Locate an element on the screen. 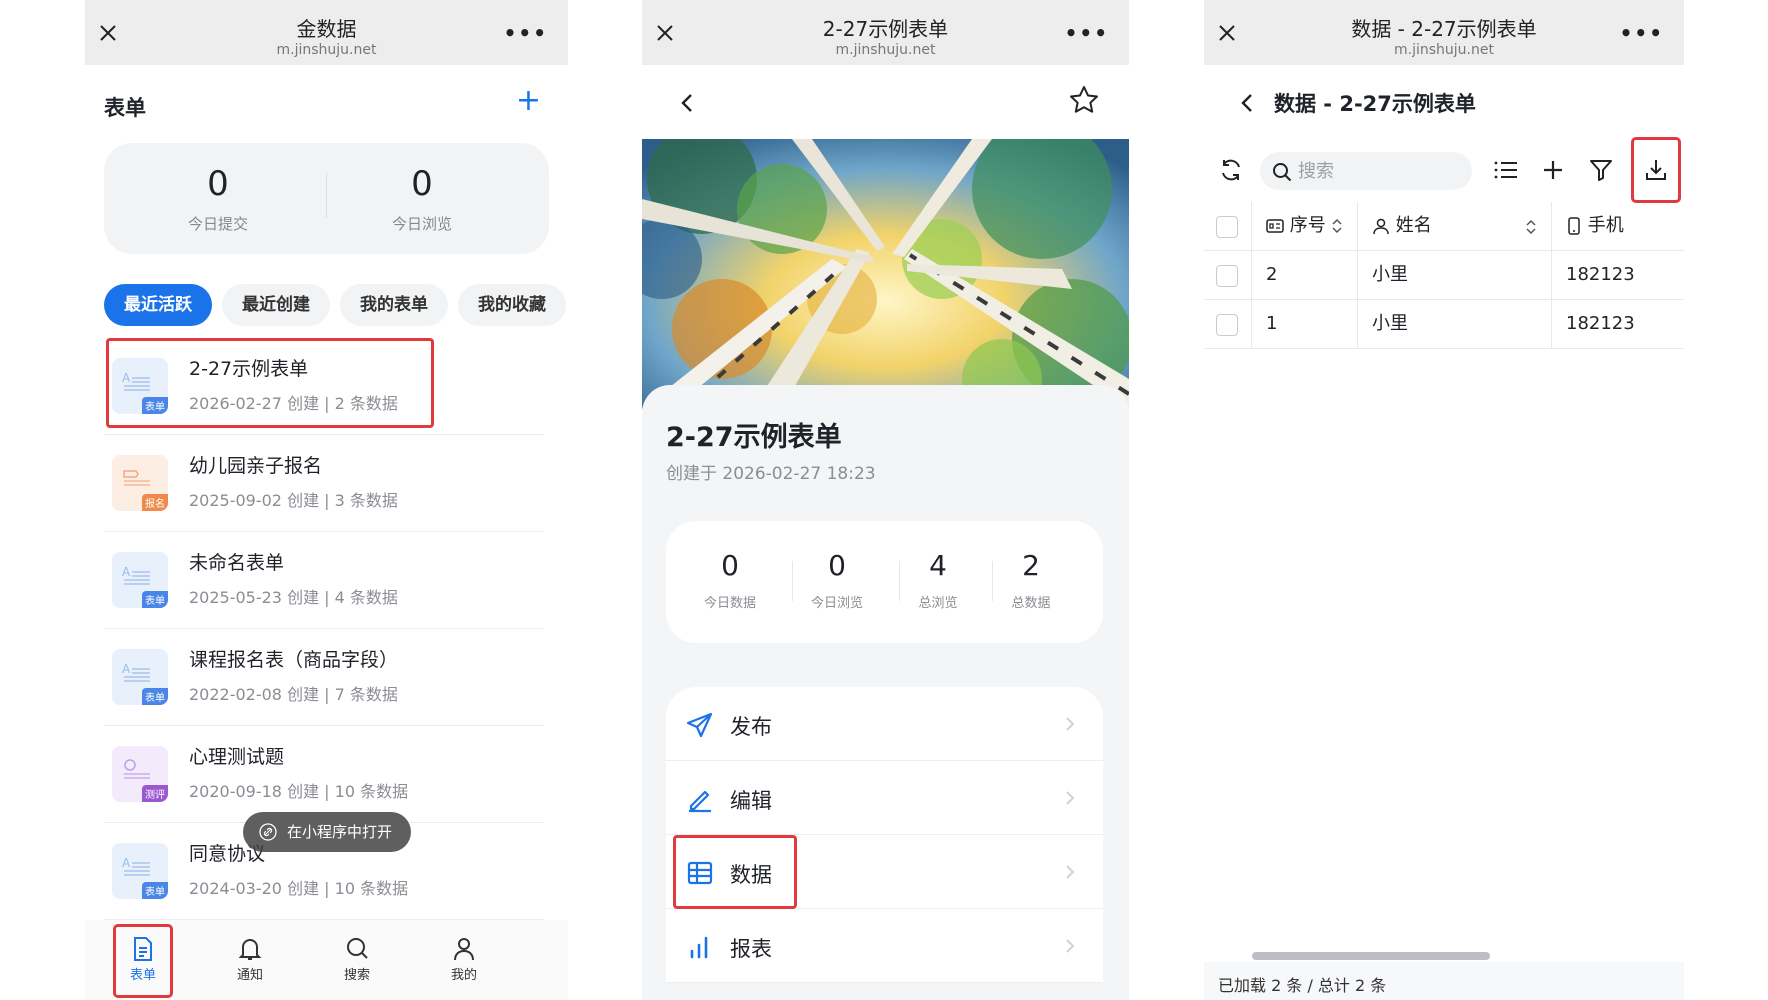  window-title: 2-27示例表单 is located at coordinates (885, 29).